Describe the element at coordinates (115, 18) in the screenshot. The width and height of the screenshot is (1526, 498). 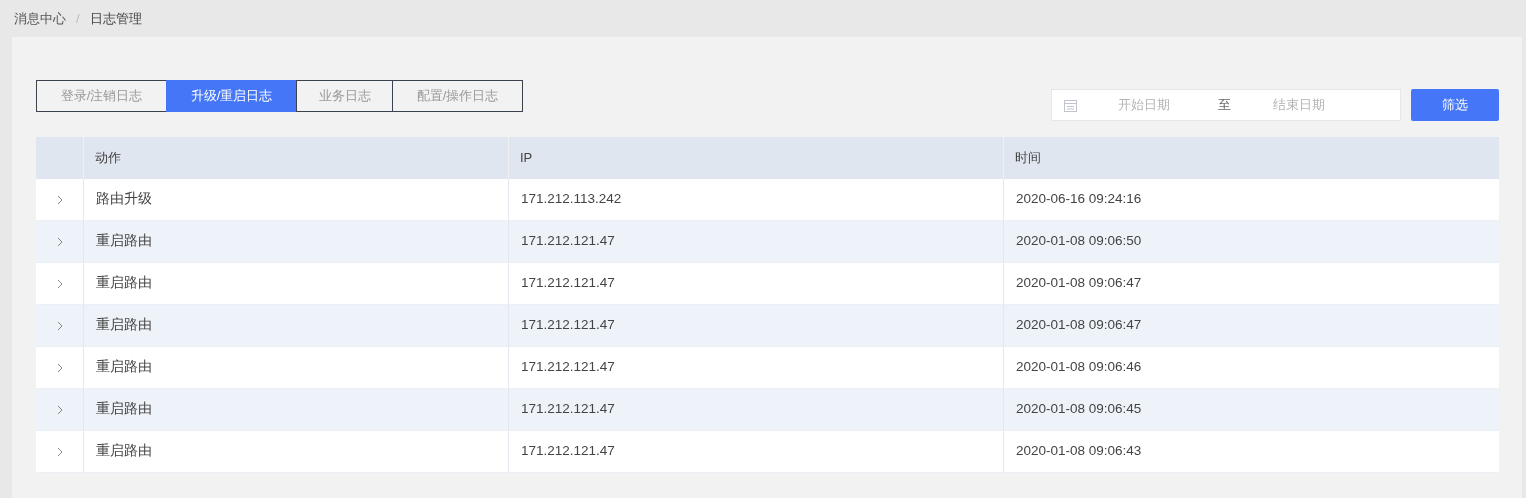
I see `breadcrumb-item: 日志管理` at that location.